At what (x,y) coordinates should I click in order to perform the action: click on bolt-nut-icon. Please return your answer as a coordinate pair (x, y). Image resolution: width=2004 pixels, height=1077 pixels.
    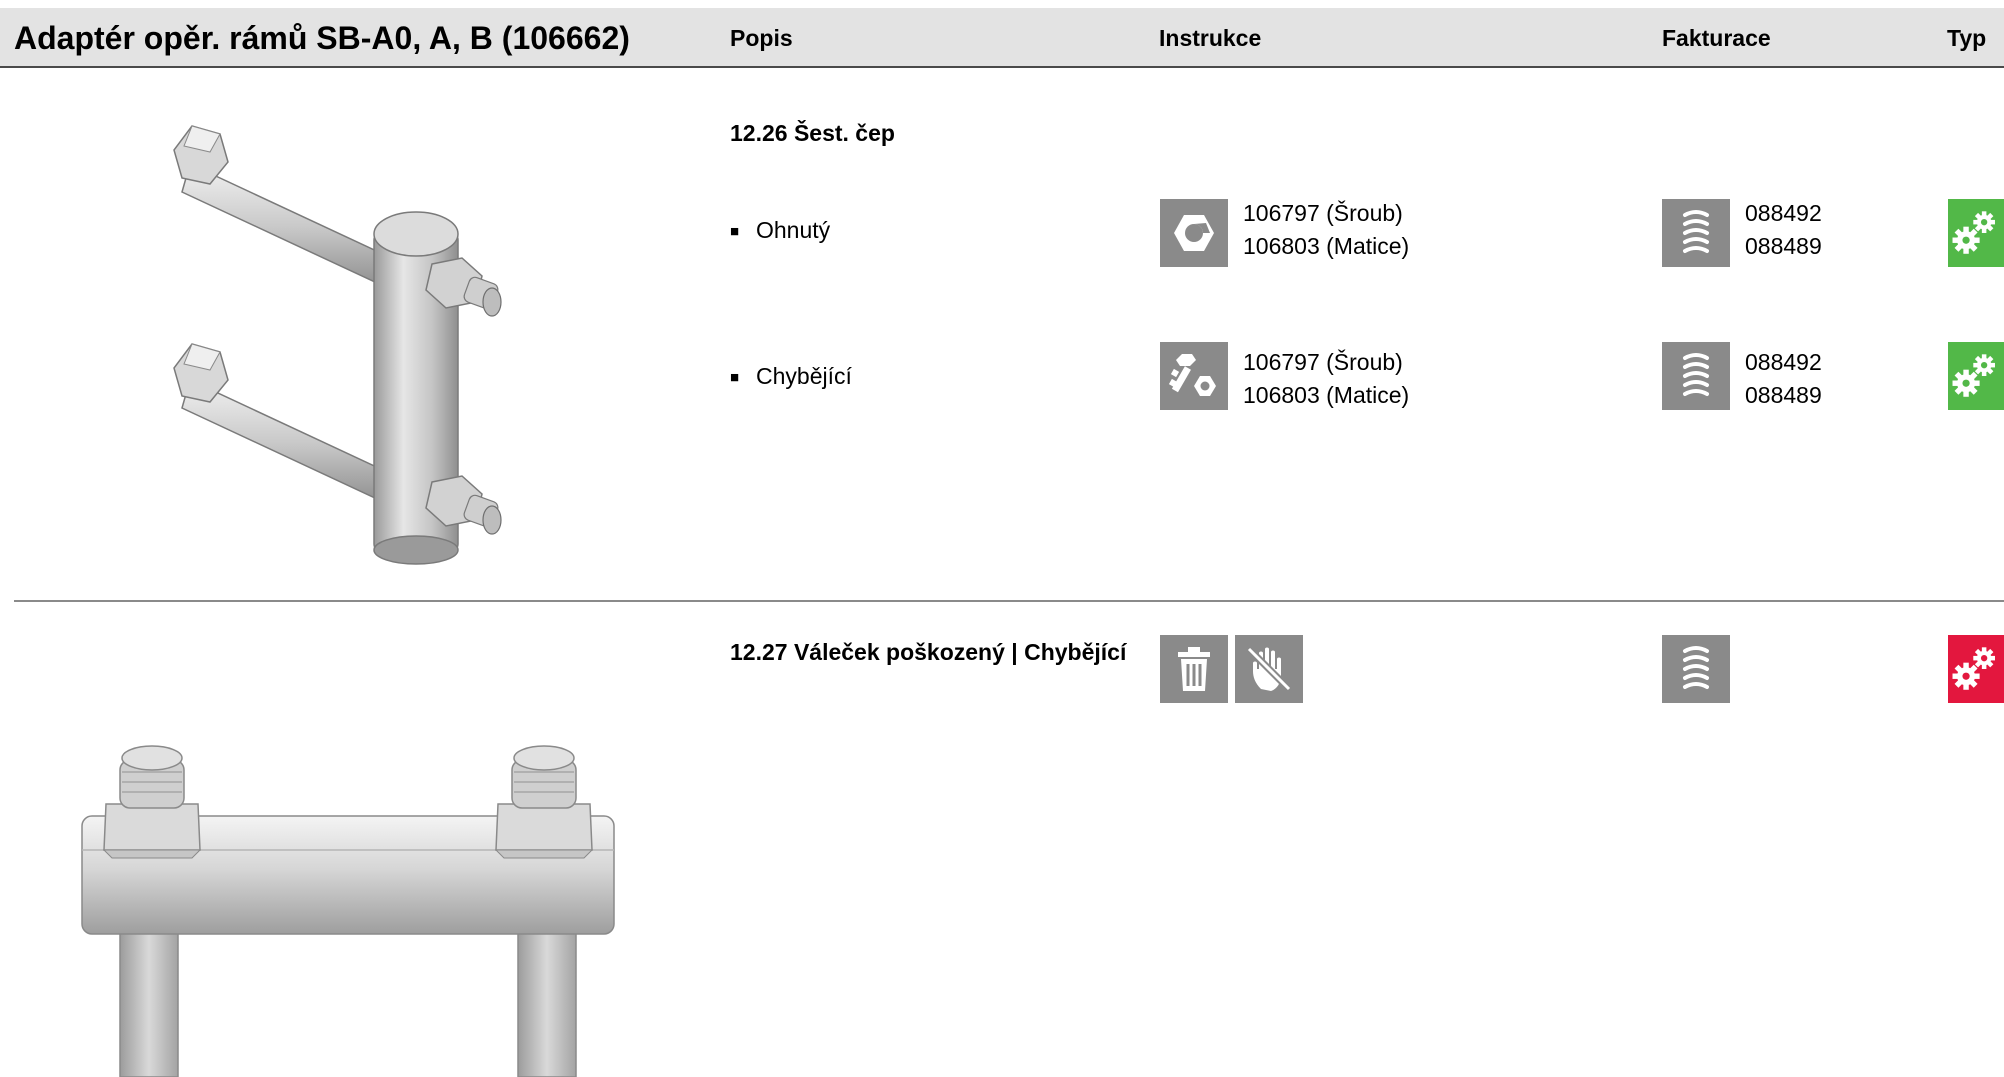
    Looking at the image, I should click on (1194, 376).